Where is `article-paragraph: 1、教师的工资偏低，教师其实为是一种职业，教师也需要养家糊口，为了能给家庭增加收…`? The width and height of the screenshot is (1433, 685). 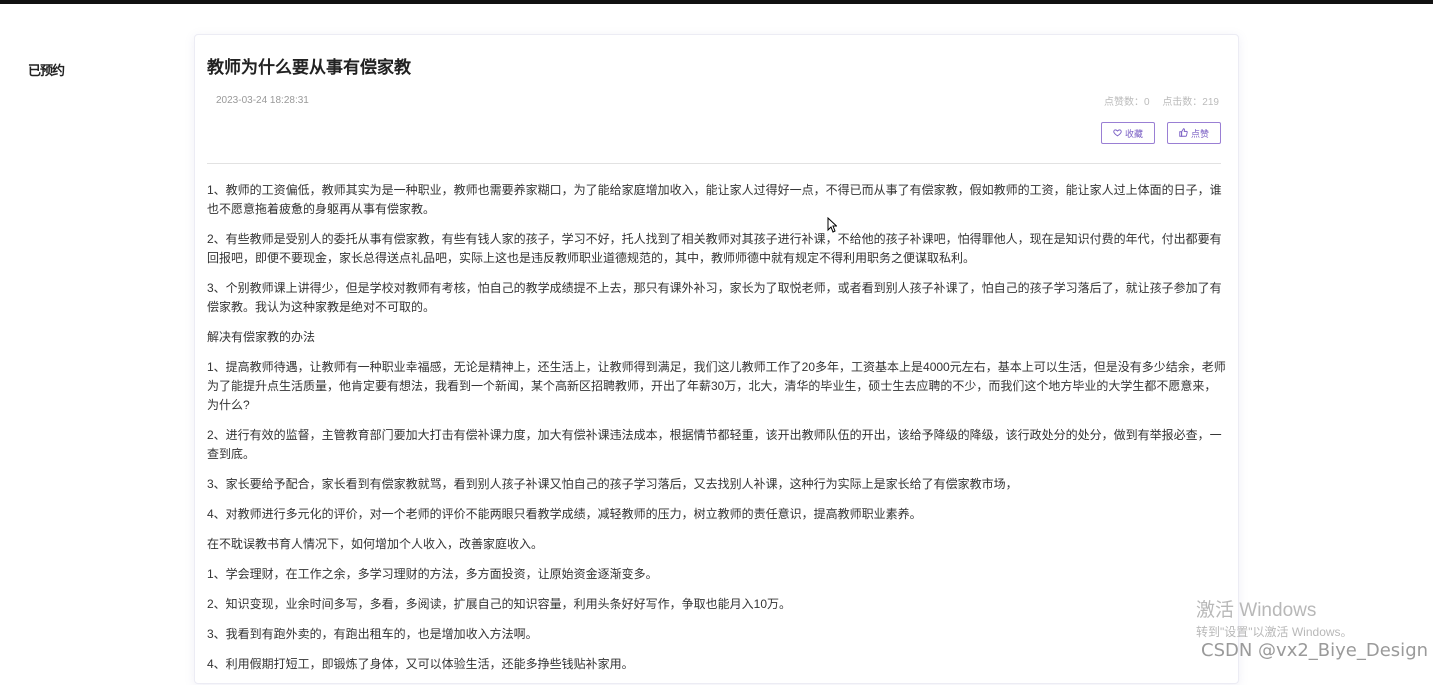
article-paragraph: 1、教师的工资偏低，教师其实为是一种职业，教师也需要养家糊口，为了能给家庭增加收… is located at coordinates (714, 199).